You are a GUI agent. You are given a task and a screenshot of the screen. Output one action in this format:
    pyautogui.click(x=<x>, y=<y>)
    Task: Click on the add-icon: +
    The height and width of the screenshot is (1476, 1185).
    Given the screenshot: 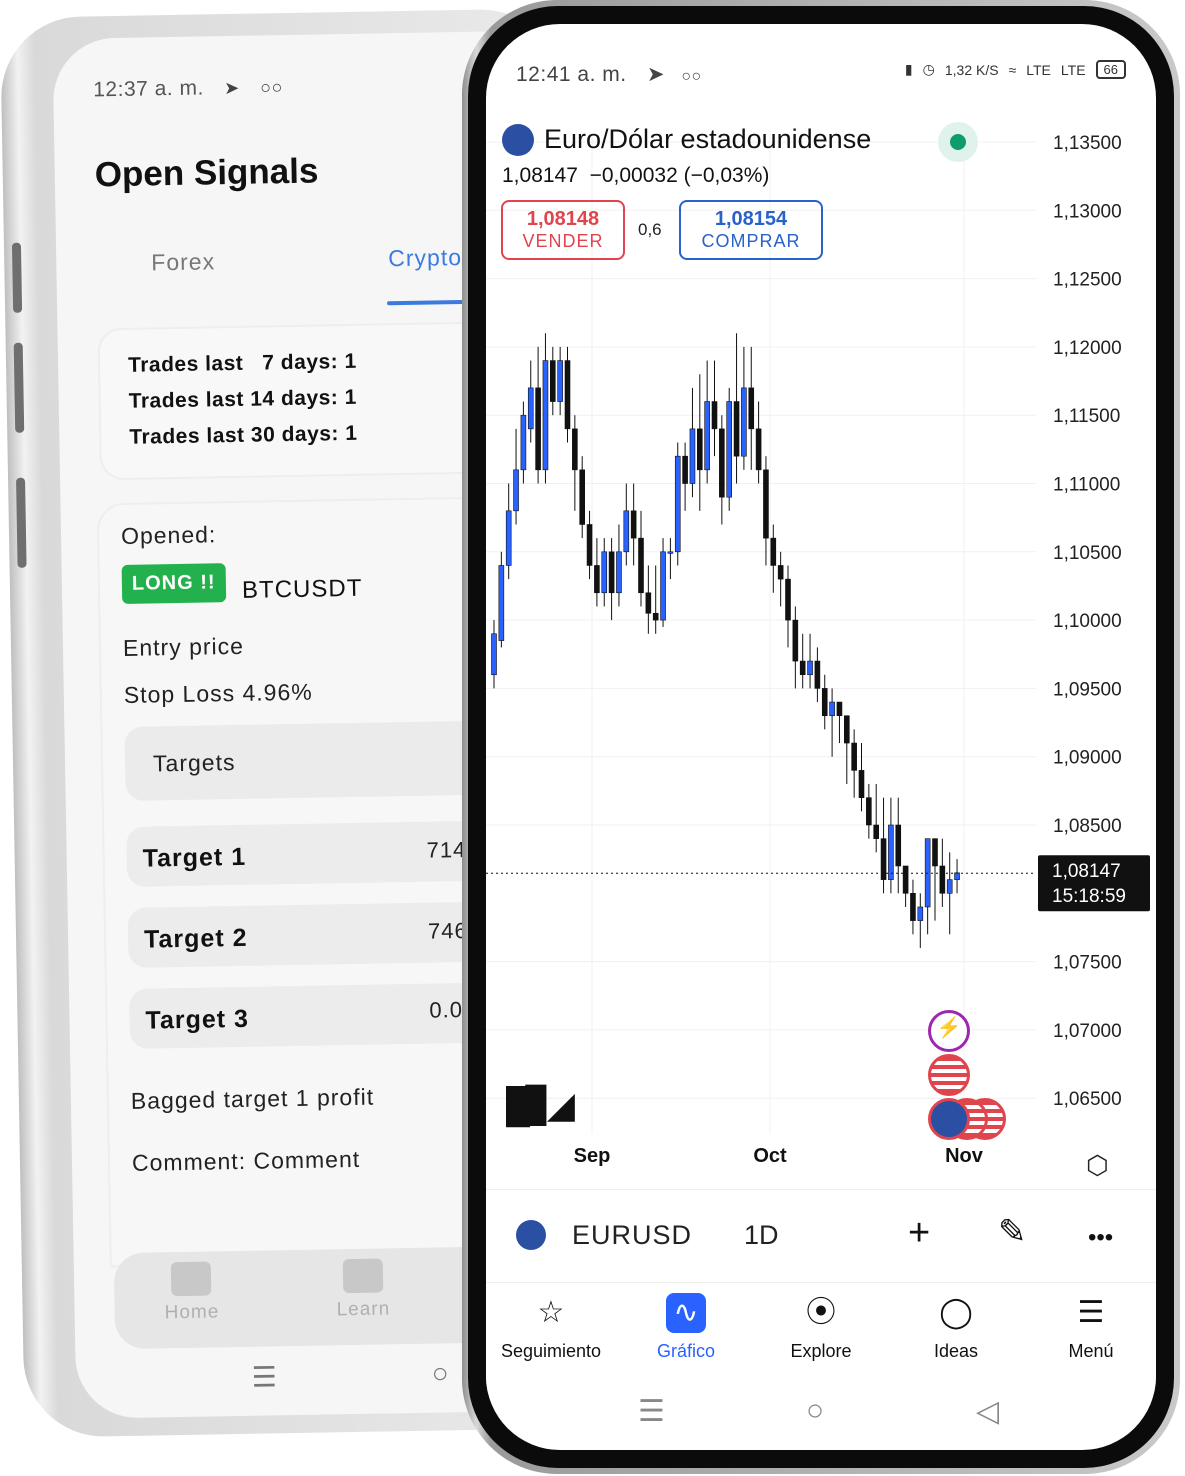 What is the action you would take?
    pyautogui.click(x=919, y=1233)
    